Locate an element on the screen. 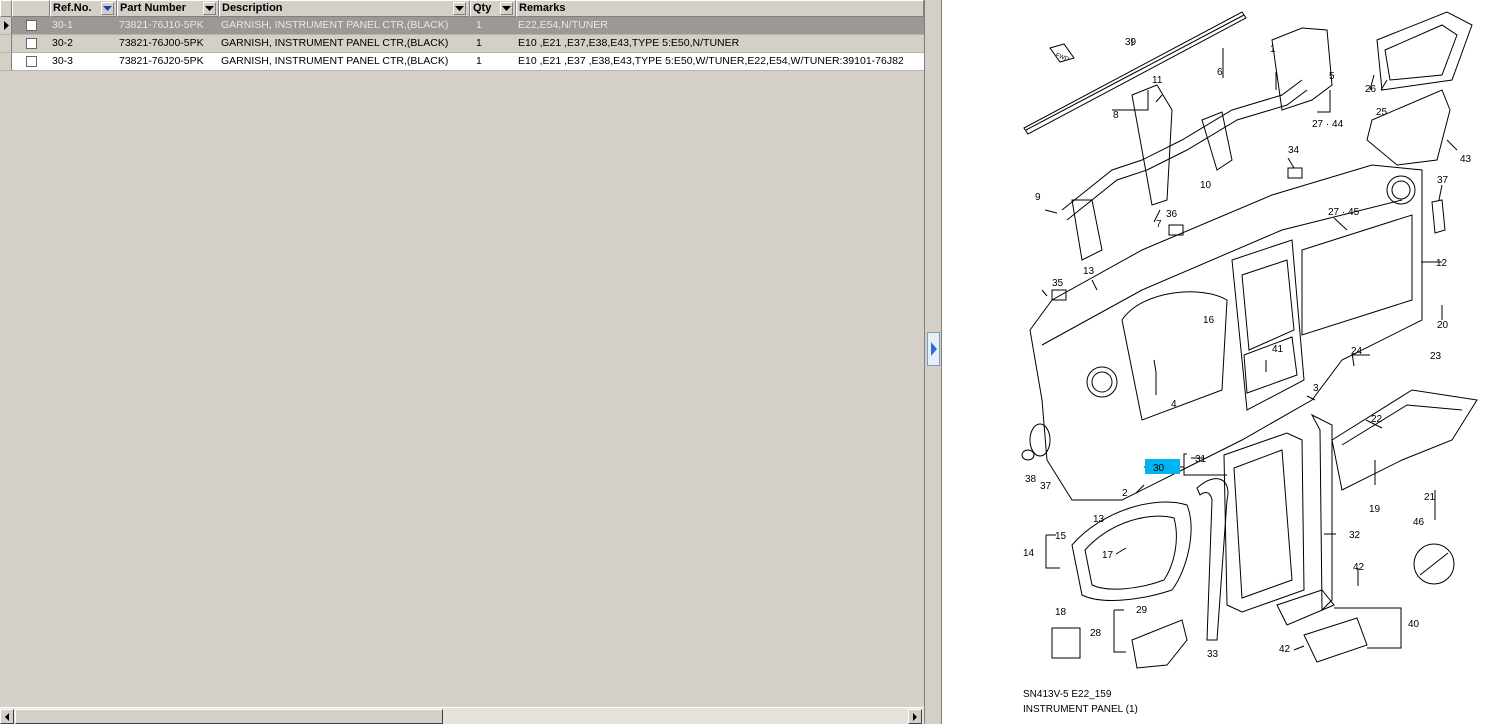  callout-20: 20 is located at coordinates (1443, 325).